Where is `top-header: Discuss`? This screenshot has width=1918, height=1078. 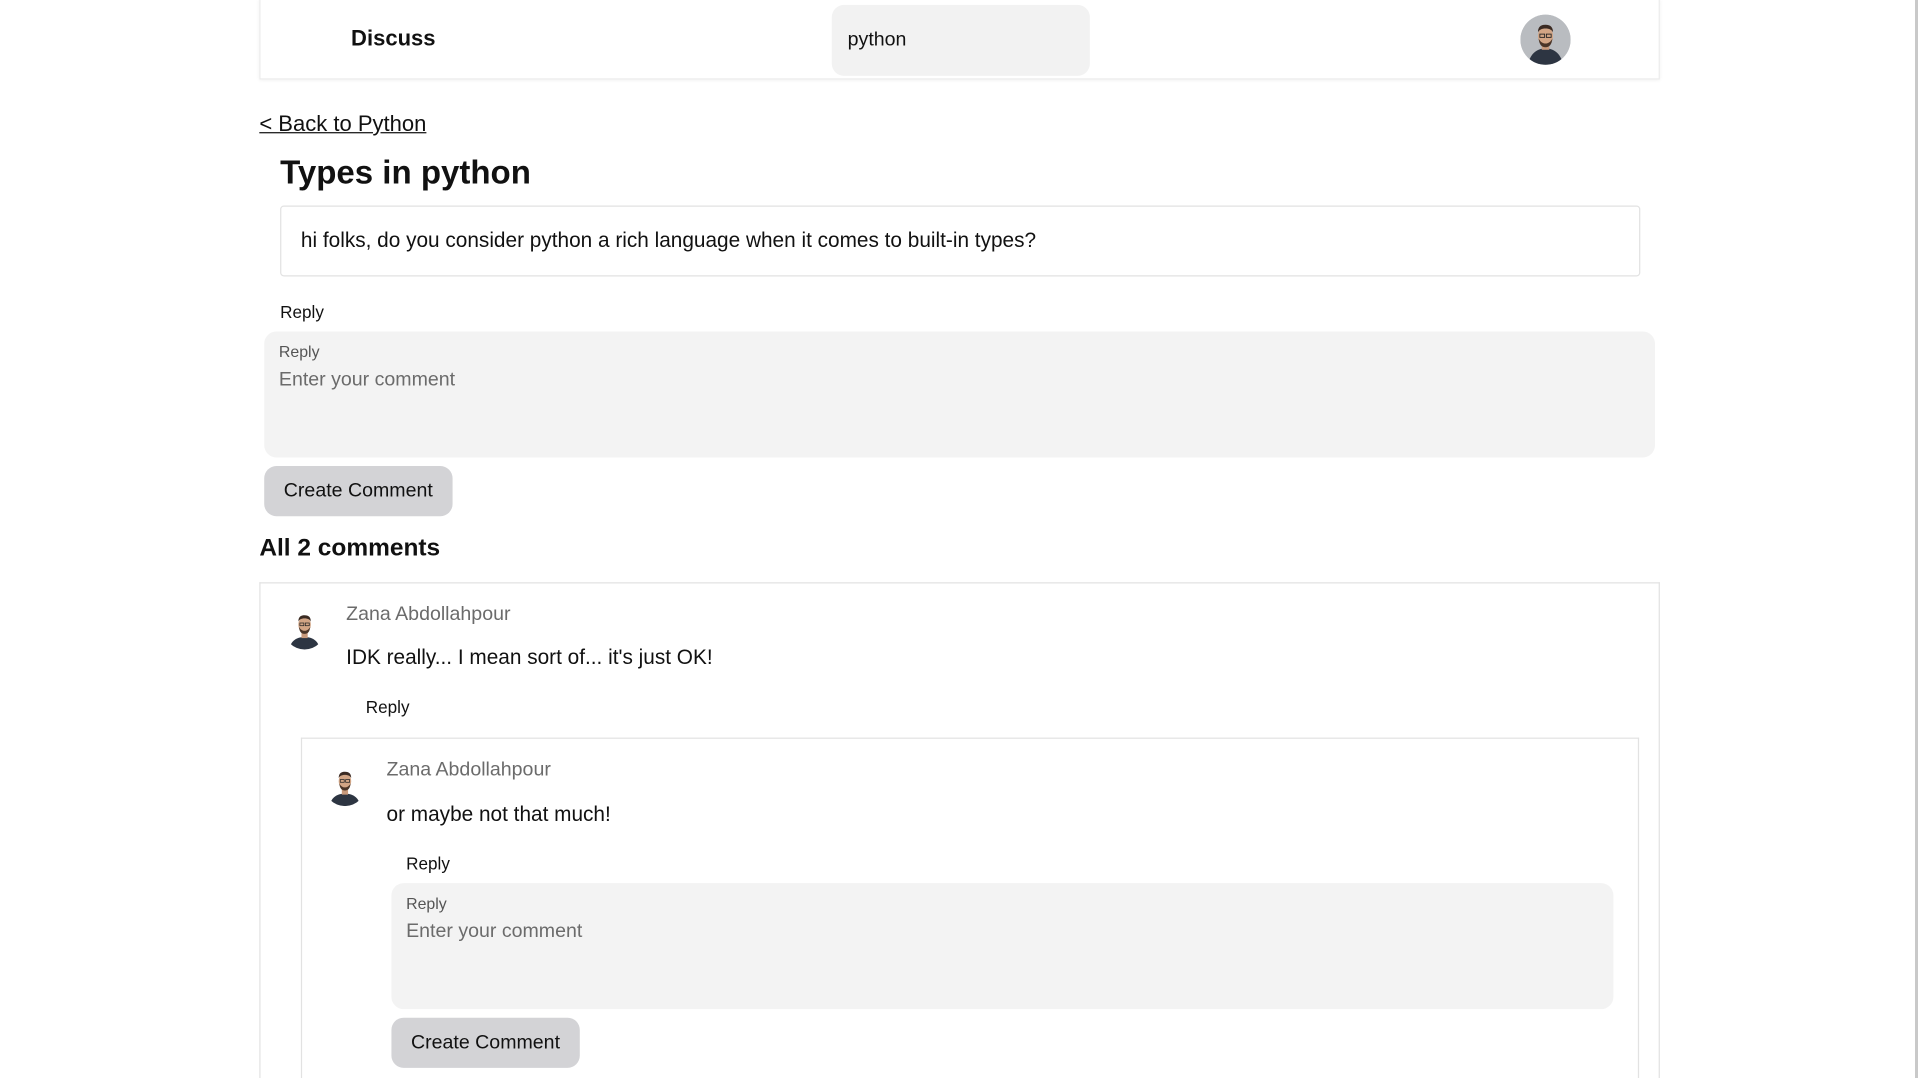
top-header: Discuss is located at coordinates (959, 40).